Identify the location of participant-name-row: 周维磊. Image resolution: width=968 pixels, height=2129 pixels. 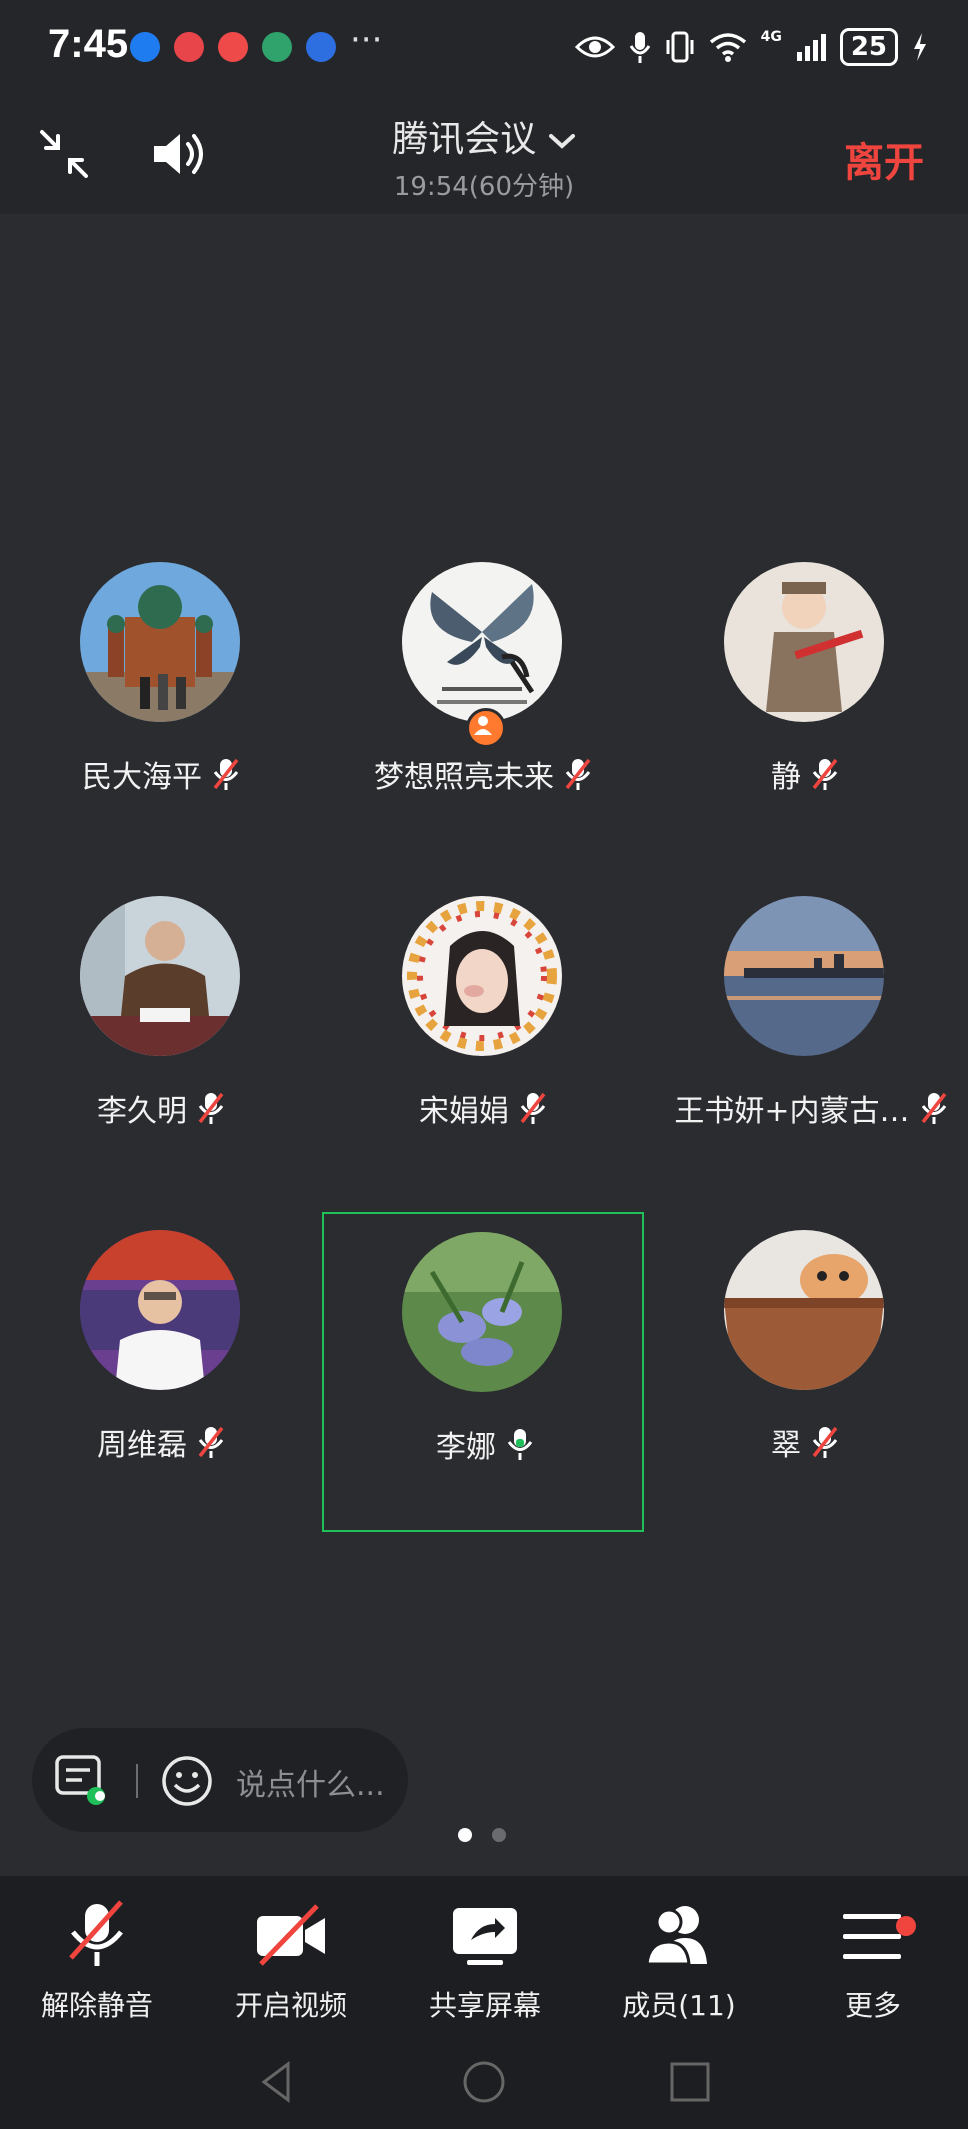
(161, 1442).